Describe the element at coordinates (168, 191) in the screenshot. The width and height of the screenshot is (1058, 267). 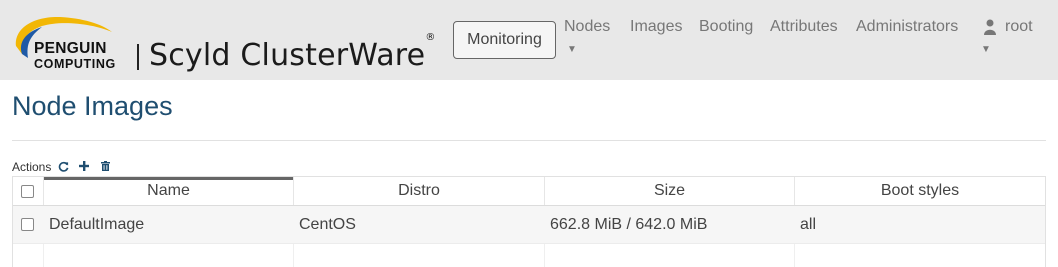
I see `column-header-name: Name` at that location.